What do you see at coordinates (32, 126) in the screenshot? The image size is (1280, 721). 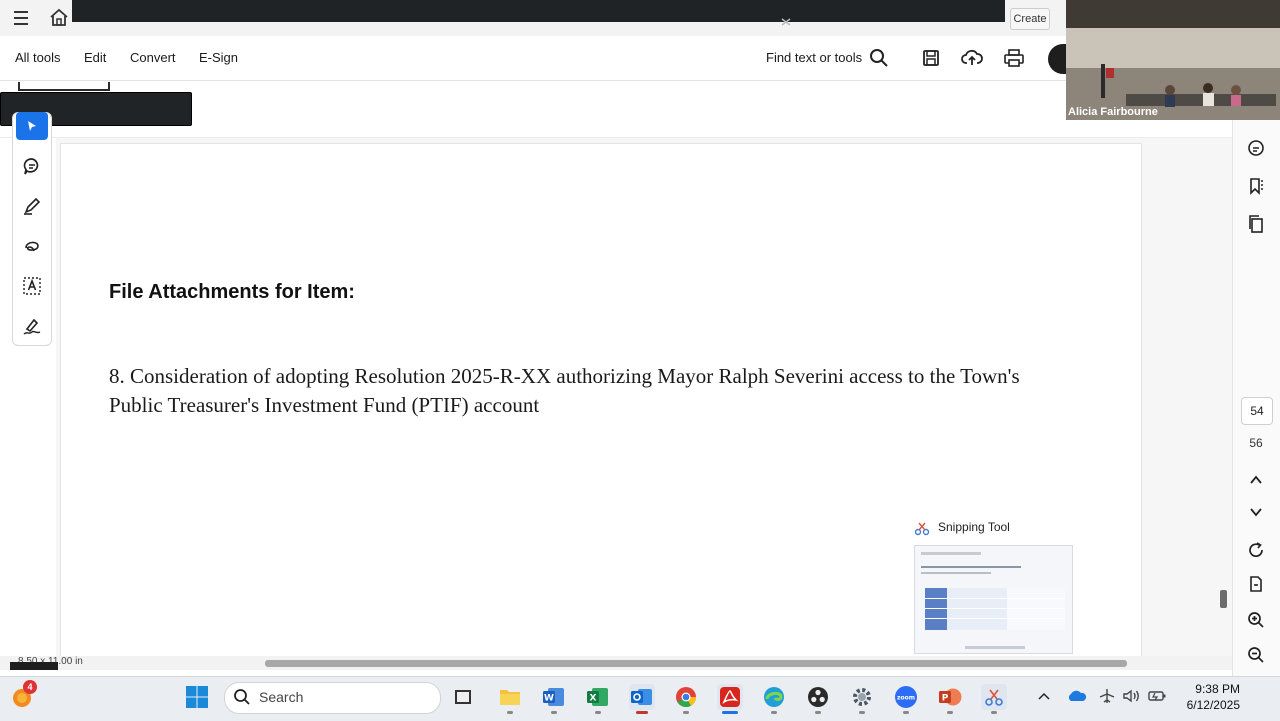 I see `select-tool` at bounding box center [32, 126].